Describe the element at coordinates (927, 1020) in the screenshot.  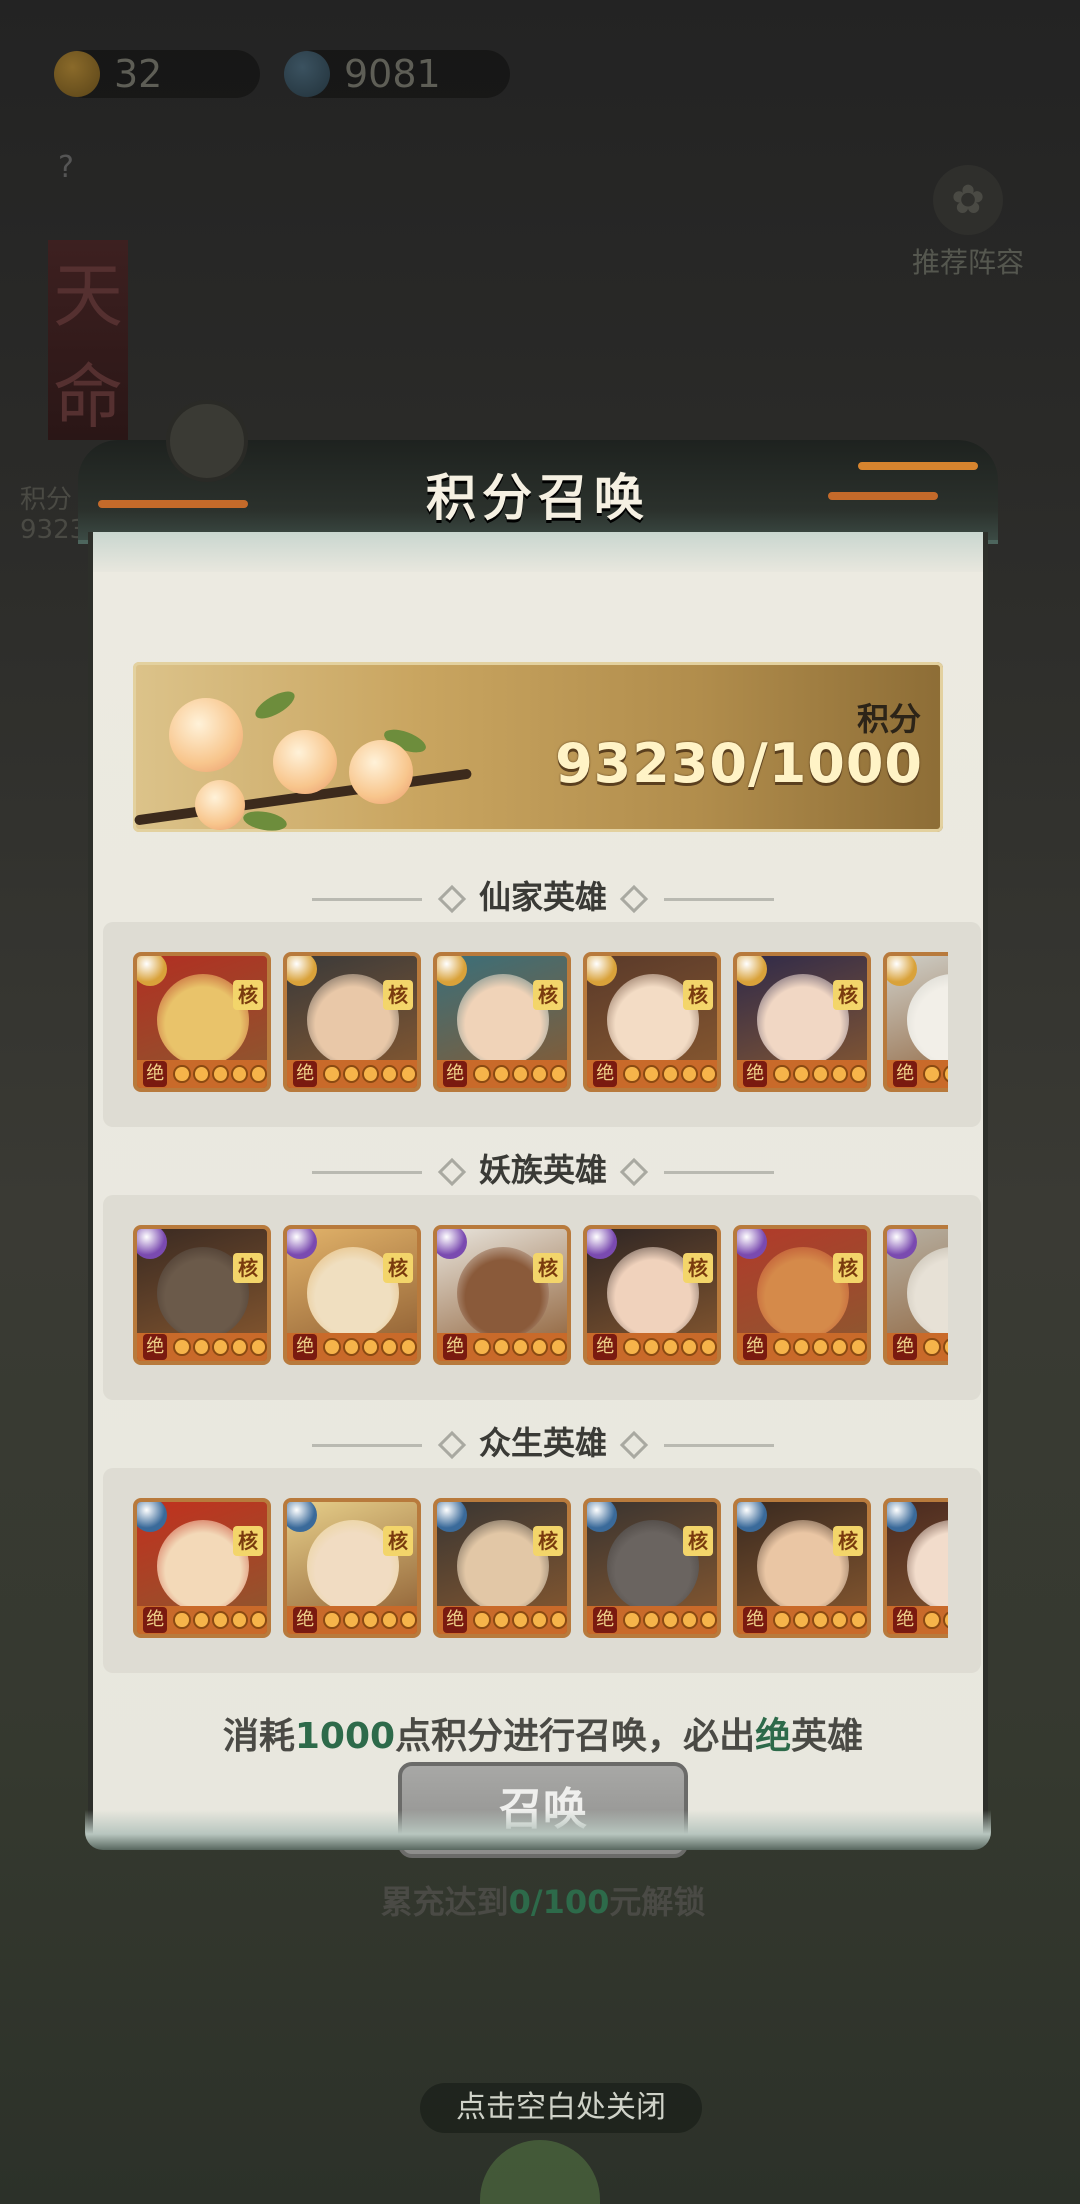
I see `hero-portrait` at that location.